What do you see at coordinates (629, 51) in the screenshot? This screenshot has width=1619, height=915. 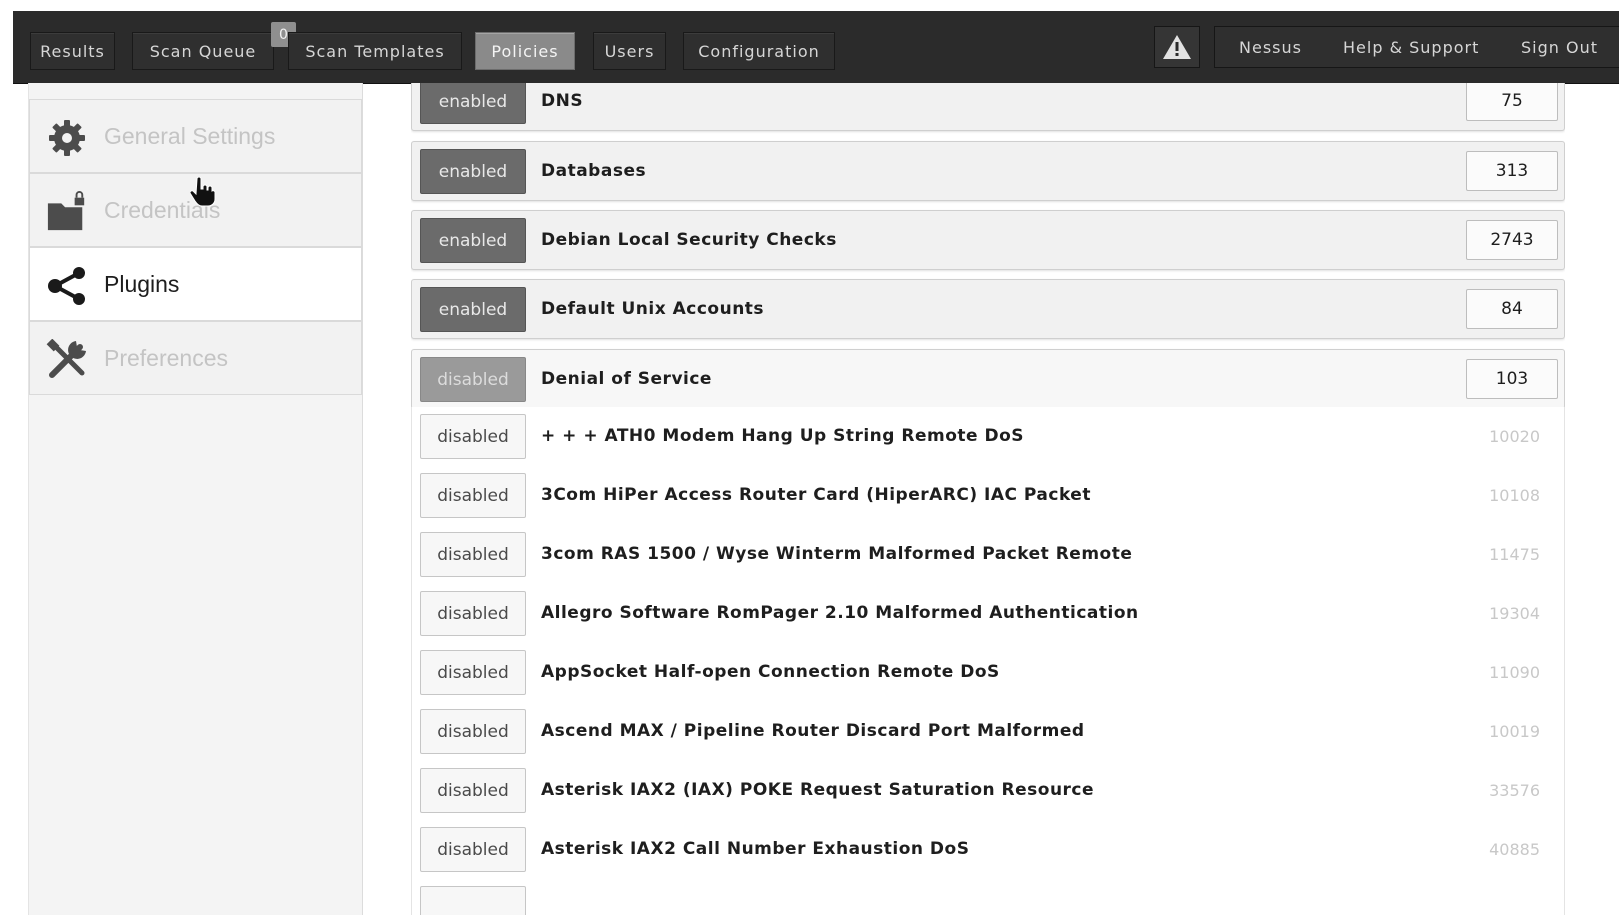 I see `tab-users: Users` at bounding box center [629, 51].